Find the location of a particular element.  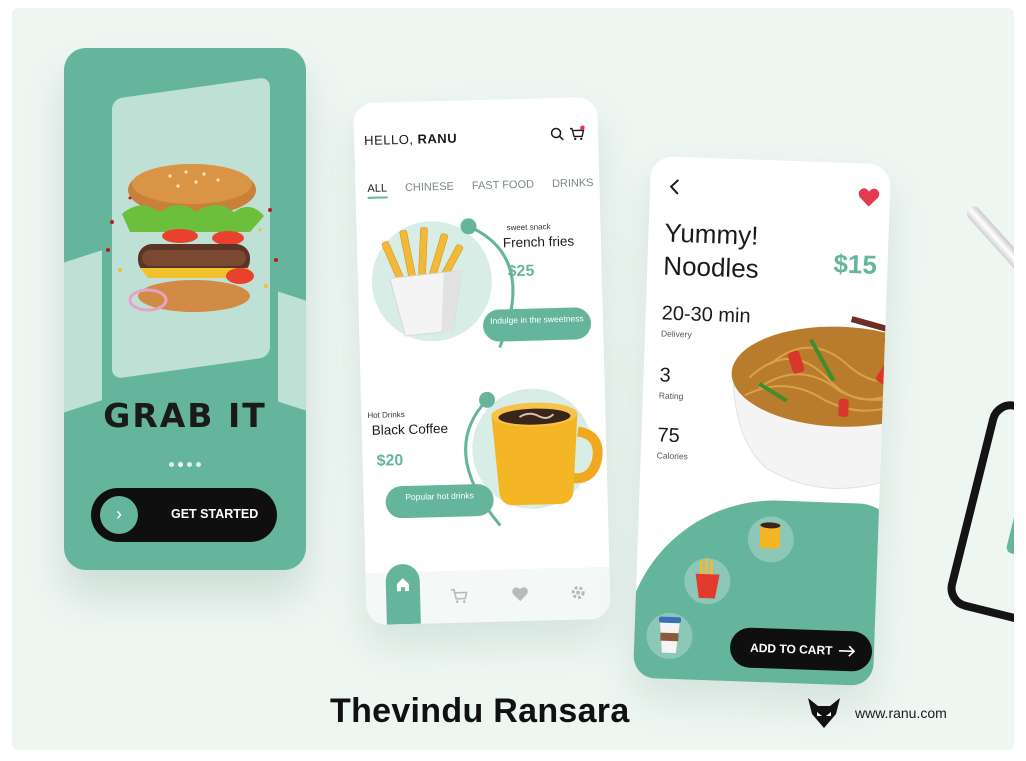

website-link: www.ranu.com is located at coordinates (901, 713).